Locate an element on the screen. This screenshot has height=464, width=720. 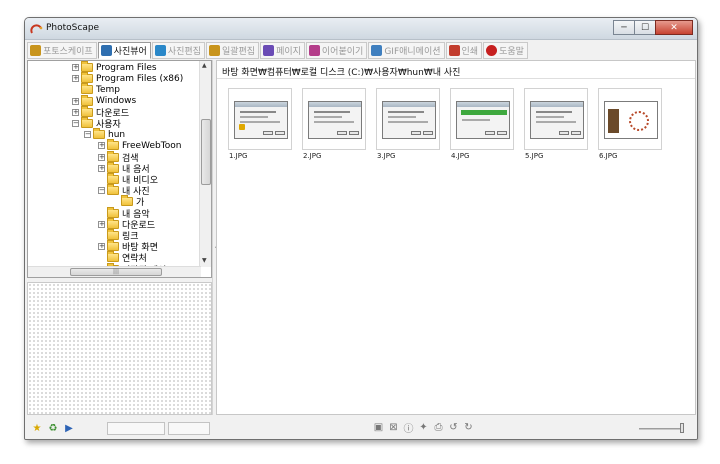
tree-horizontal-scrollbar: ||| is located at coordinates (114, 271).